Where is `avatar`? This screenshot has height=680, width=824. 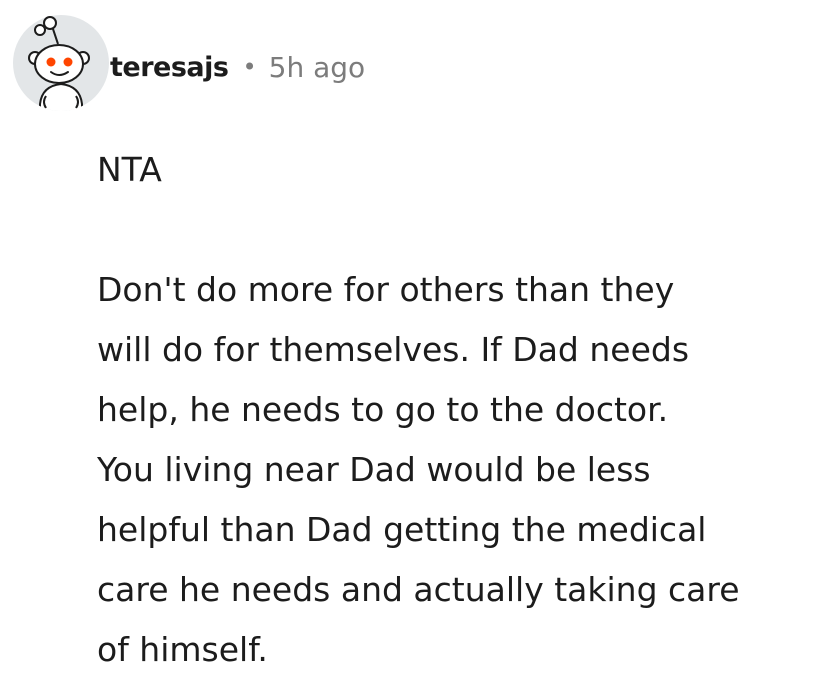 avatar is located at coordinates (61, 63).